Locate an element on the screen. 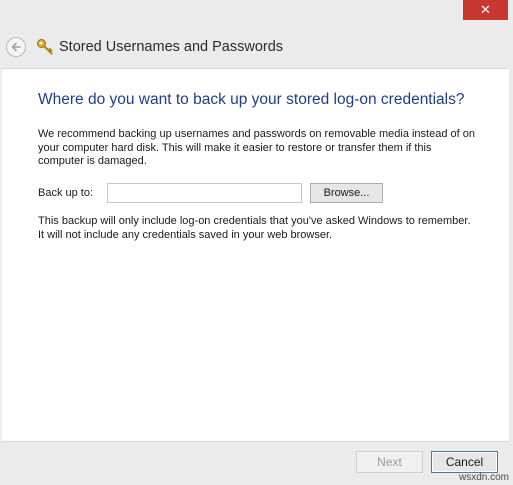  backup-label: Back up to: is located at coordinates (66, 193).